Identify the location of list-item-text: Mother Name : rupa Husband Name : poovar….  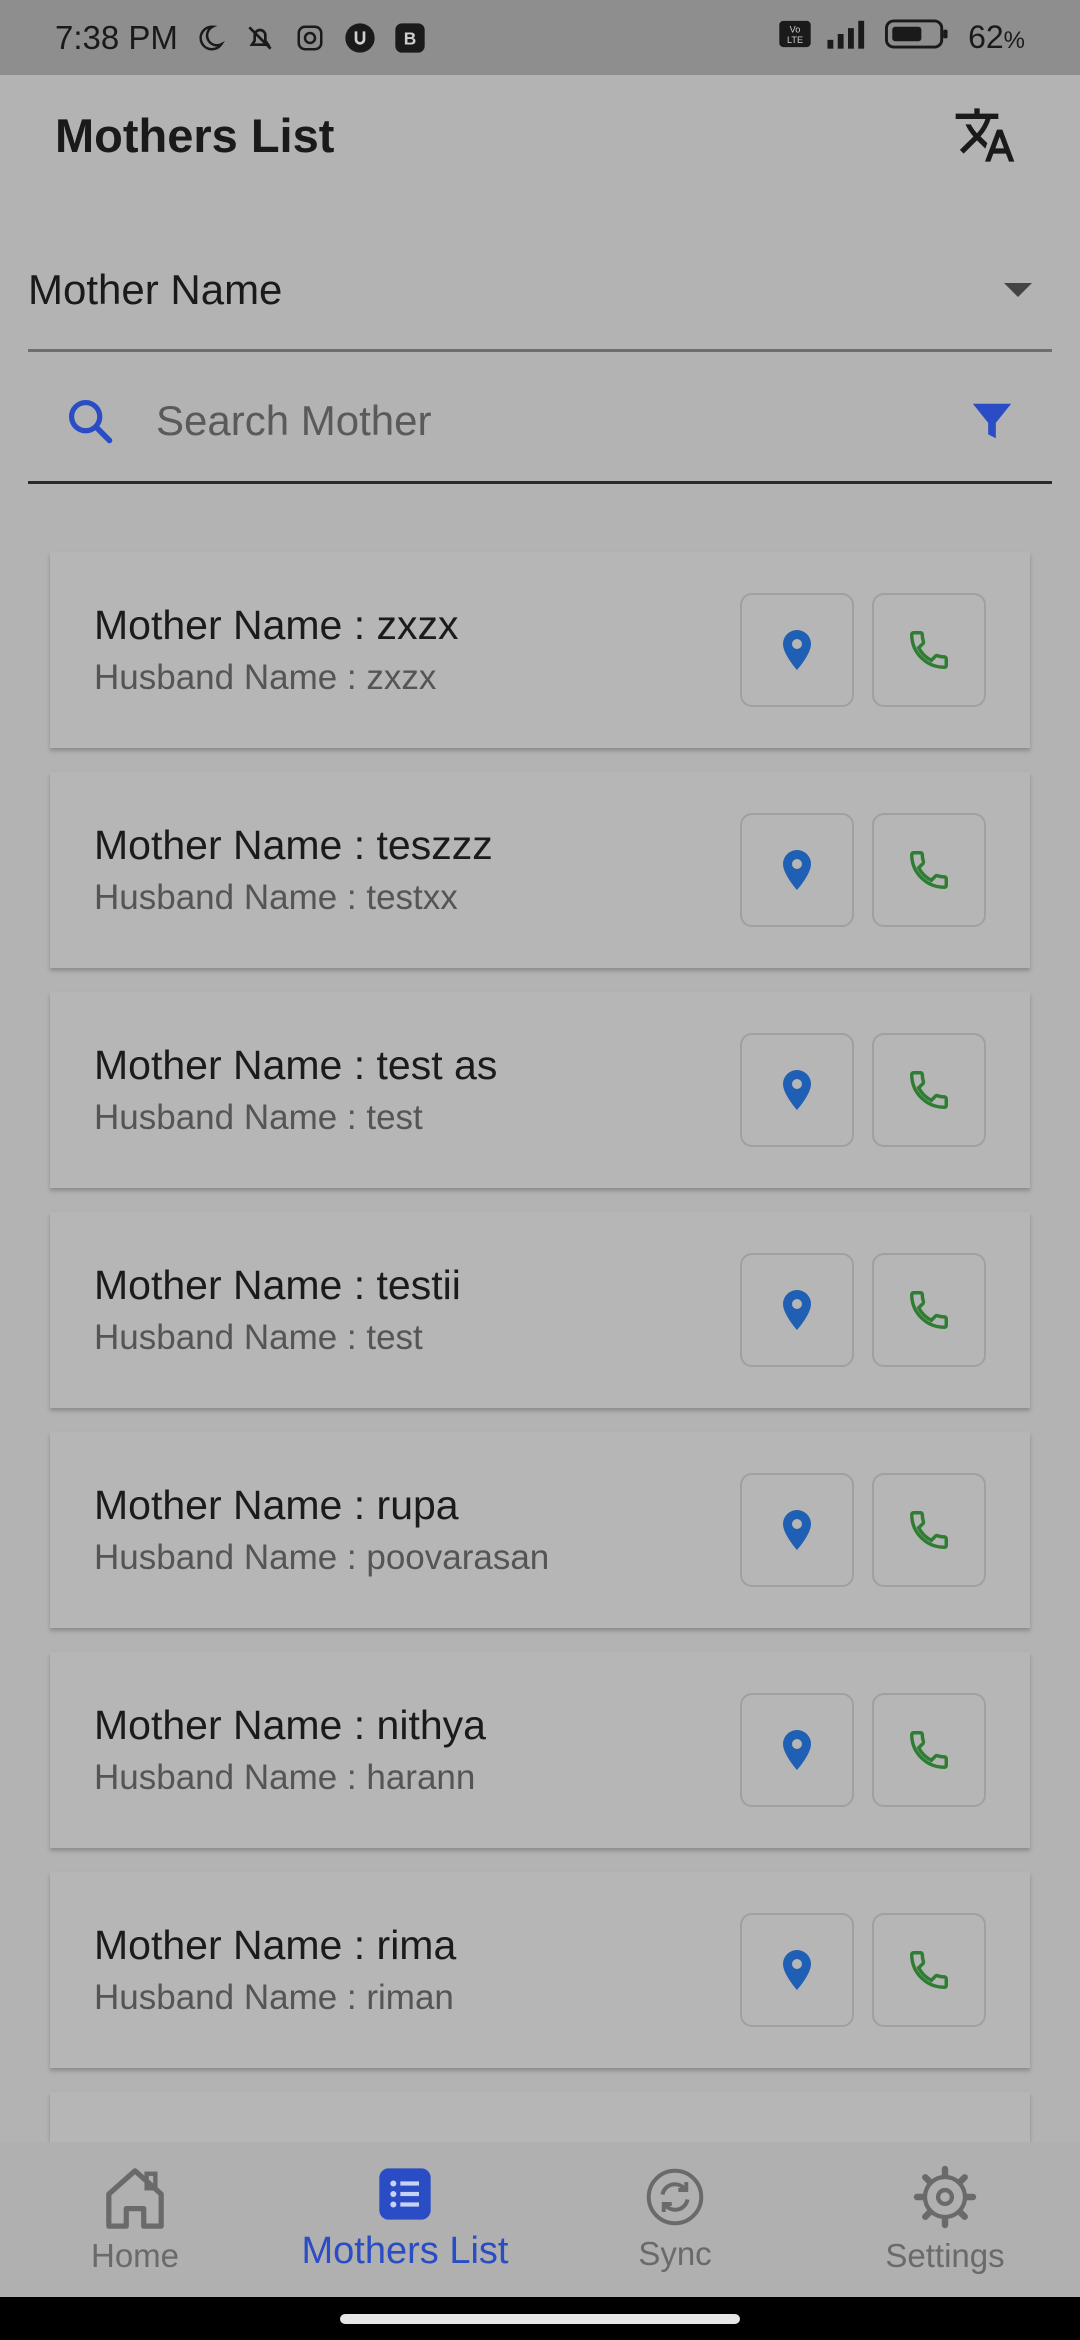
(417, 1530).